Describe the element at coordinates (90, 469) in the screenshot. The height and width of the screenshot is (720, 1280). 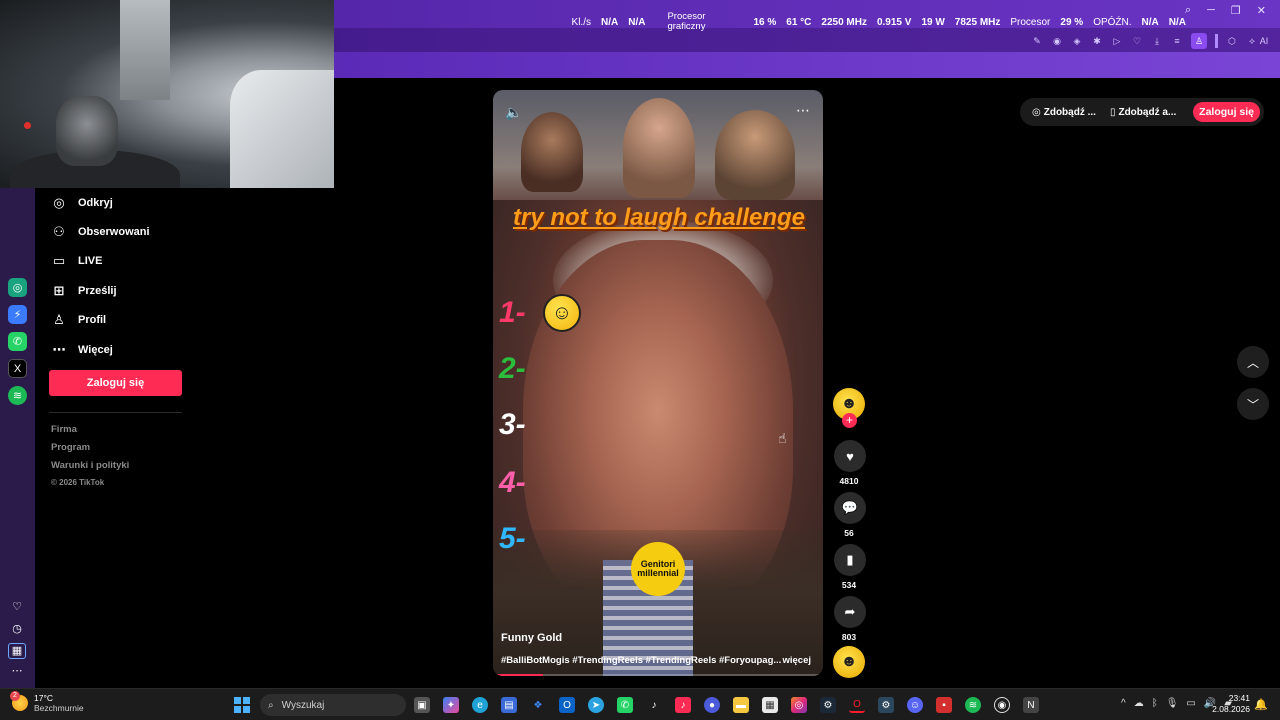
I see `footer-link-terms: Warunki i polityki` at that location.